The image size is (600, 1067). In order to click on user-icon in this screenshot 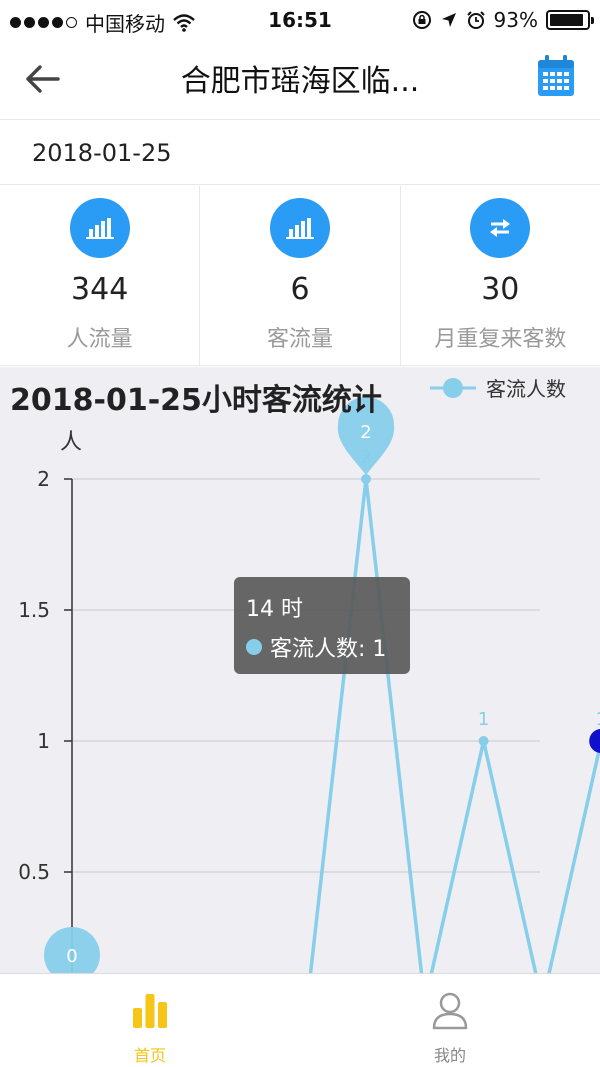, I will do `click(450, 1011)`.